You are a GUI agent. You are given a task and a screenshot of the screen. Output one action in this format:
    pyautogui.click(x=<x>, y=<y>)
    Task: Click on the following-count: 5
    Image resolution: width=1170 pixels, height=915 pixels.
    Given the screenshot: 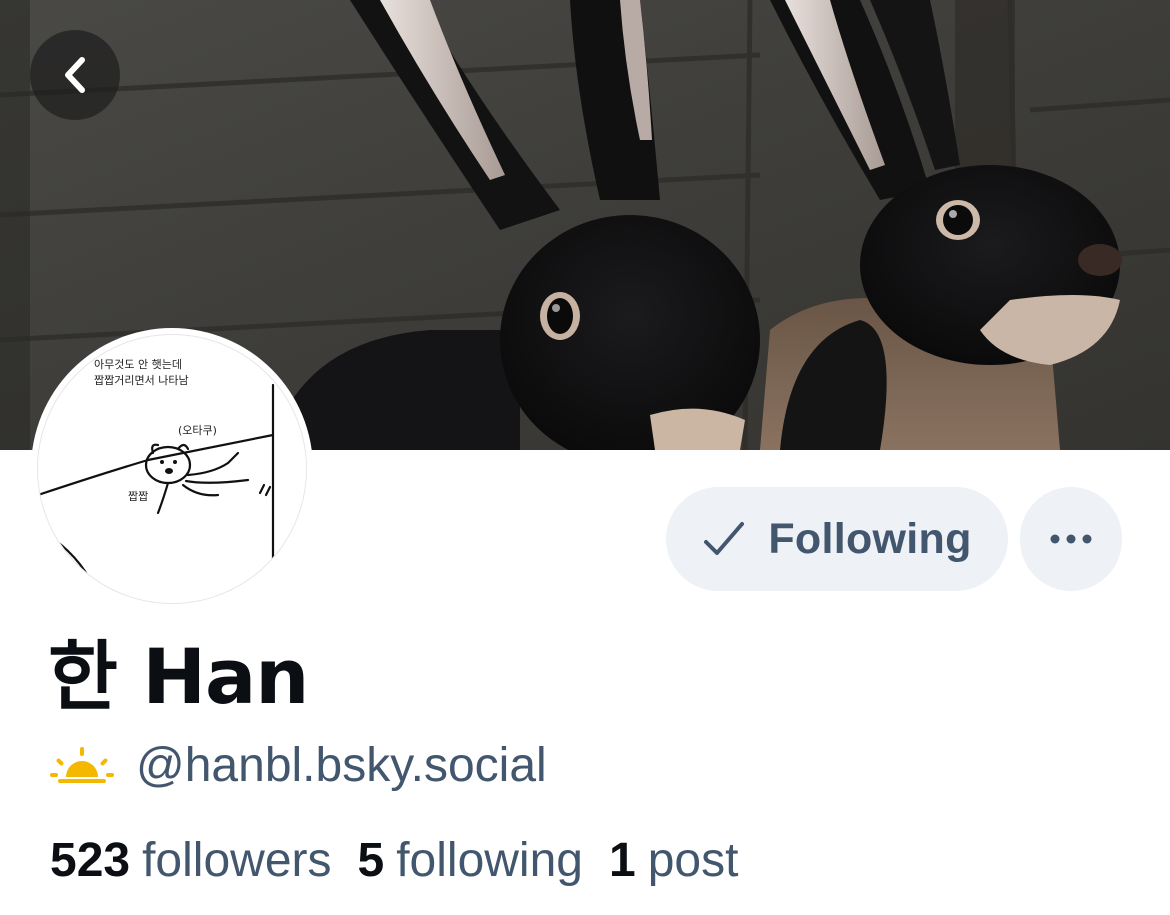 What is the action you would take?
    pyautogui.click(x=371, y=860)
    